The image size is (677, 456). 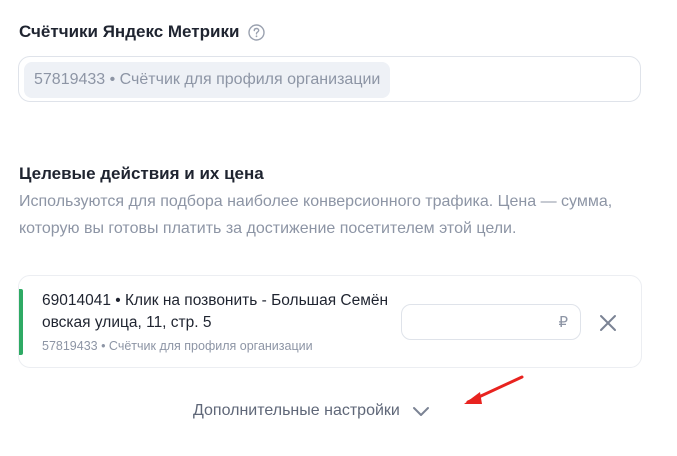 I want to click on goal-name-line-2: овская улица, 11, стр. 5, so click(x=127, y=322).